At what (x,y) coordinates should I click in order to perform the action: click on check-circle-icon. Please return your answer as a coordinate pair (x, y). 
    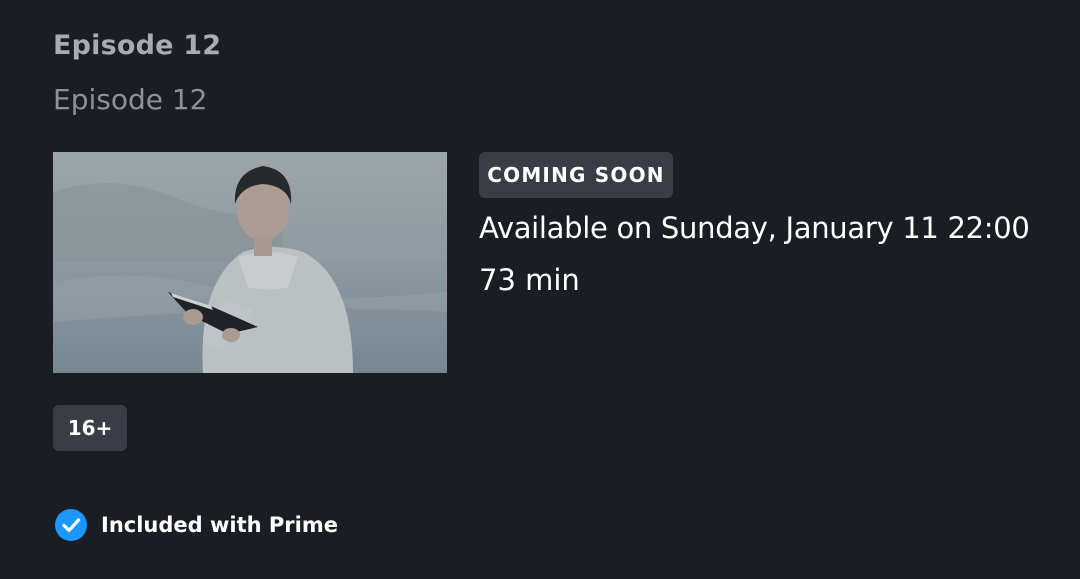
    Looking at the image, I should click on (71, 525).